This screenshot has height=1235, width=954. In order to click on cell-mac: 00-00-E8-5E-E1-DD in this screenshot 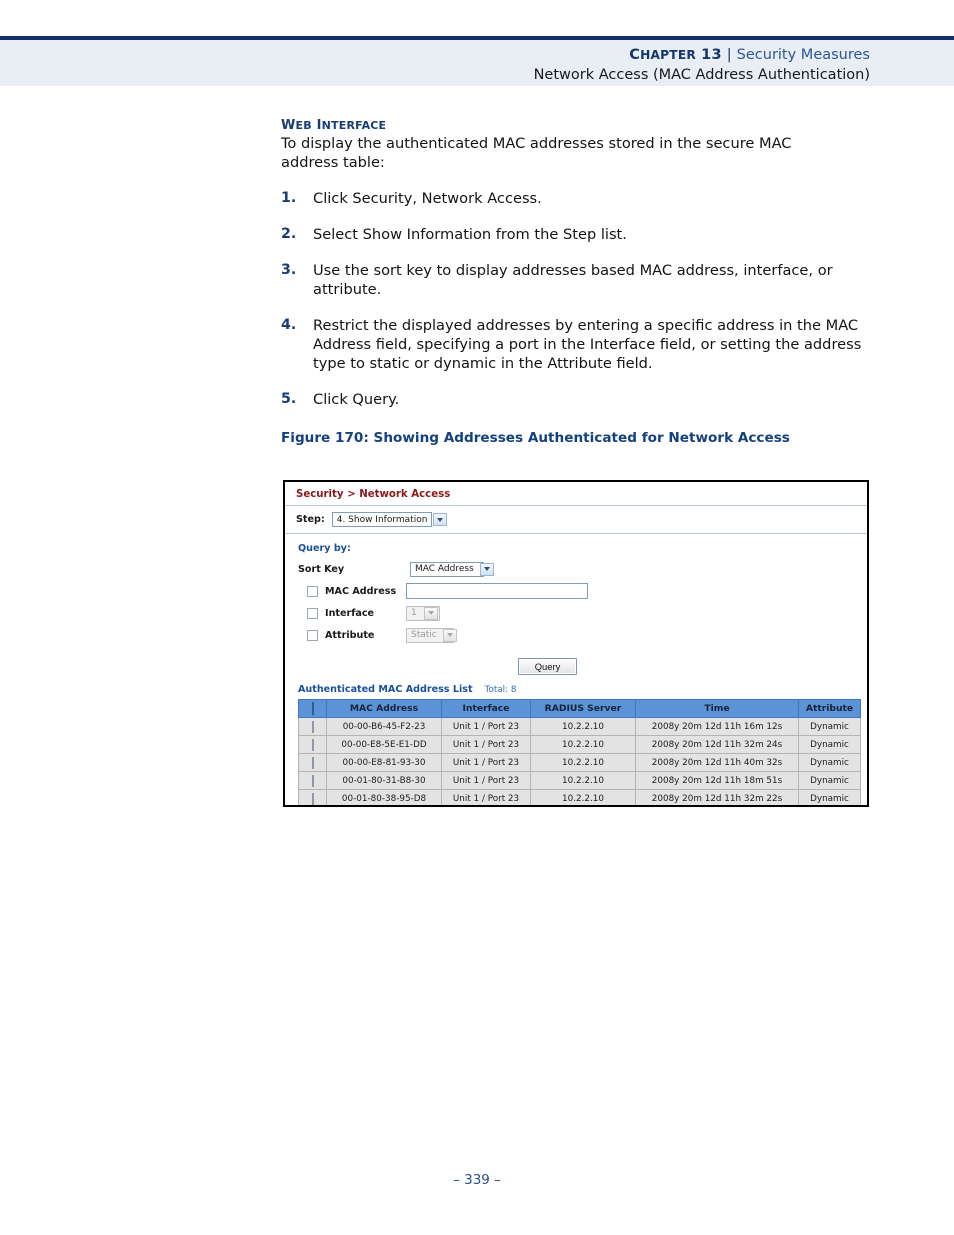, I will do `click(384, 744)`.